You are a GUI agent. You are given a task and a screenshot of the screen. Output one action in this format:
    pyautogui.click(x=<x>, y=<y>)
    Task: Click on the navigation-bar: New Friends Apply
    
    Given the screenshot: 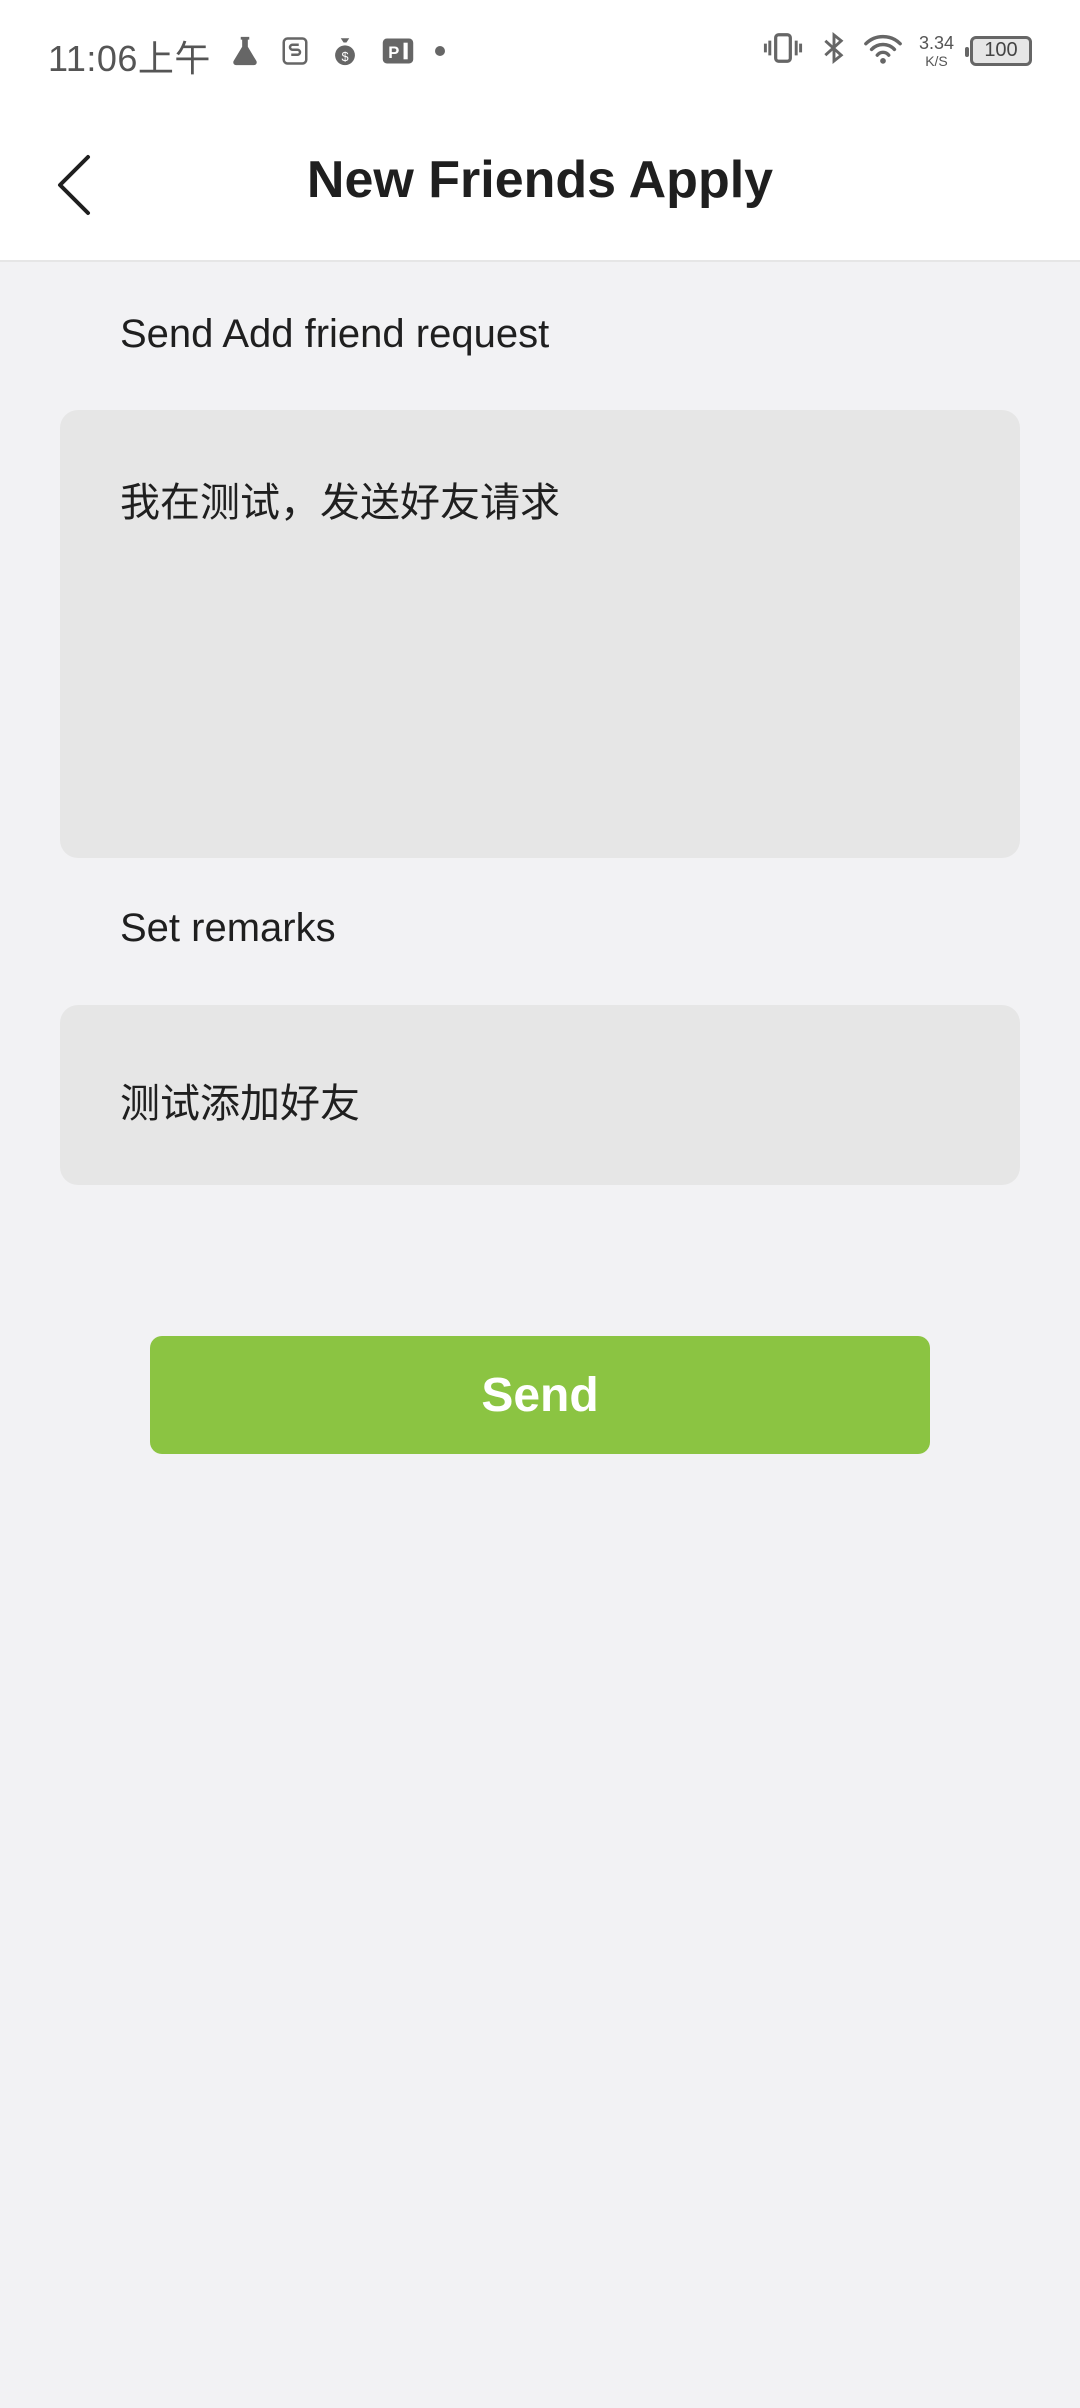 What is the action you would take?
    pyautogui.click(x=540, y=185)
    